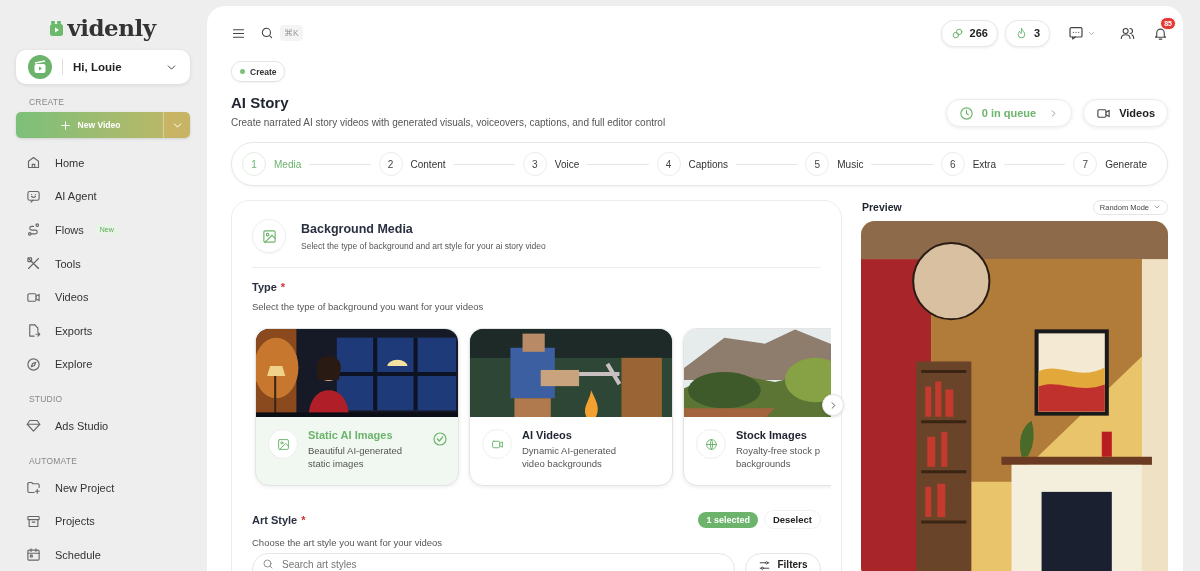  What do you see at coordinates (567, 164) in the screenshot?
I see `step-label: Voice` at bounding box center [567, 164].